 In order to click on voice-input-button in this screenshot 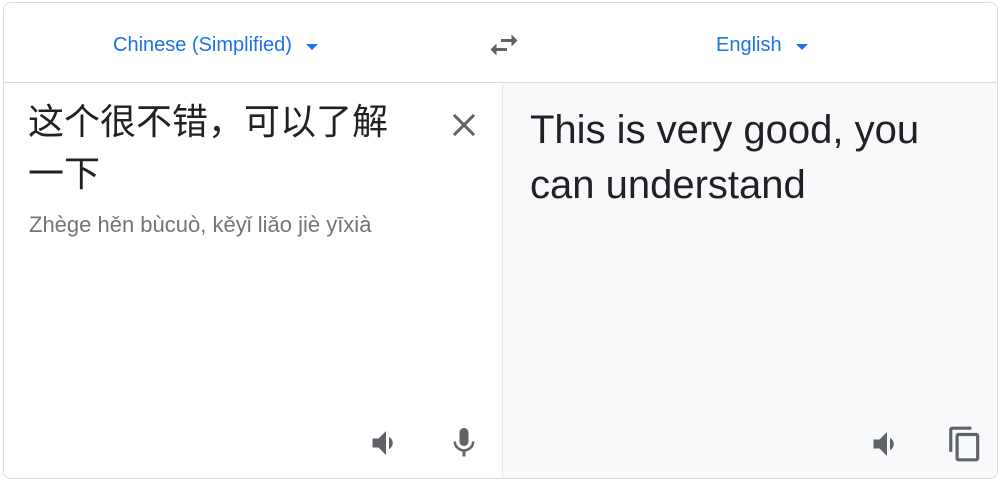, I will do `click(464, 443)`.